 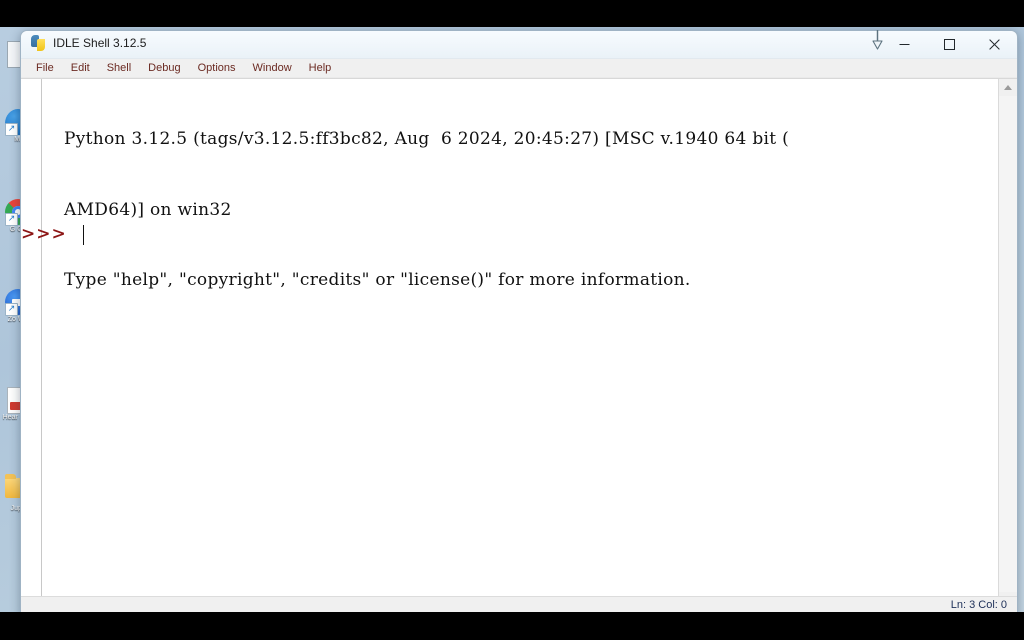 I want to click on menu-item-file: File, so click(x=45, y=68).